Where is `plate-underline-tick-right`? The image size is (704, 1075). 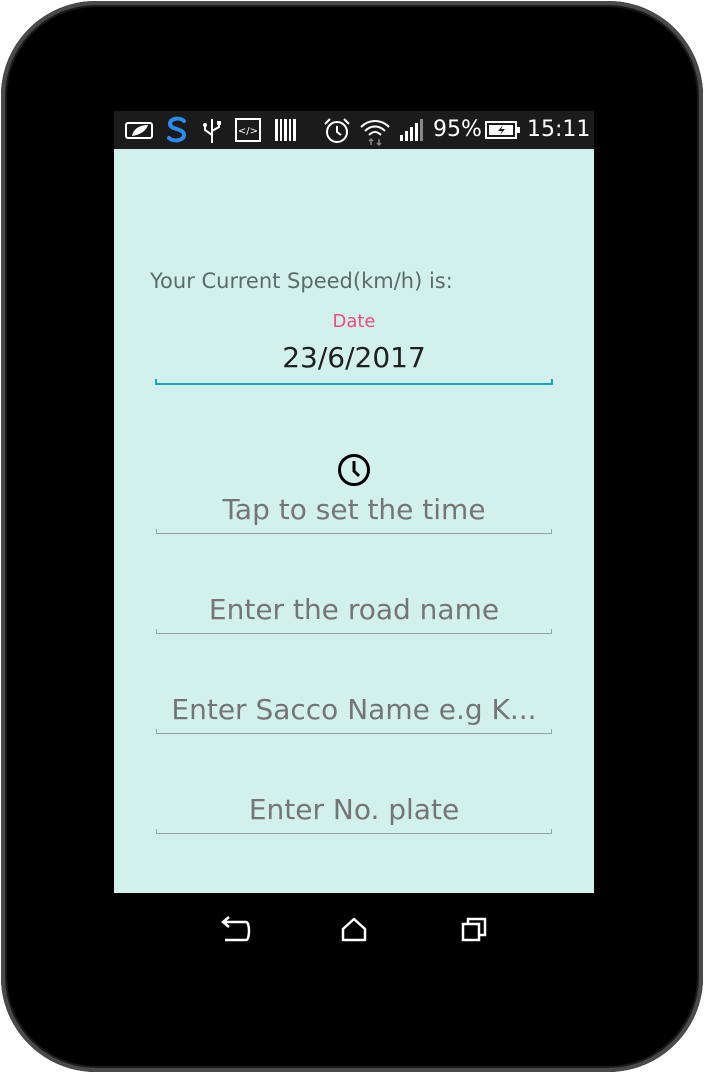 plate-underline-tick-right is located at coordinates (551, 831).